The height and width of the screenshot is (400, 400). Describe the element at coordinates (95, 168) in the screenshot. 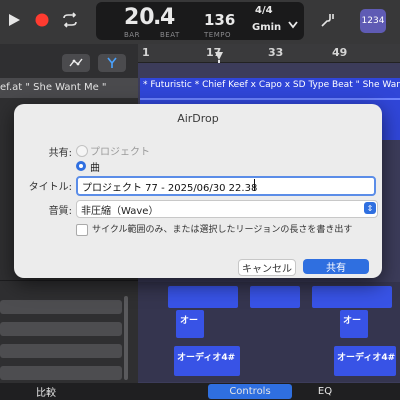

I see `radio-song-label: 曲` at that location.